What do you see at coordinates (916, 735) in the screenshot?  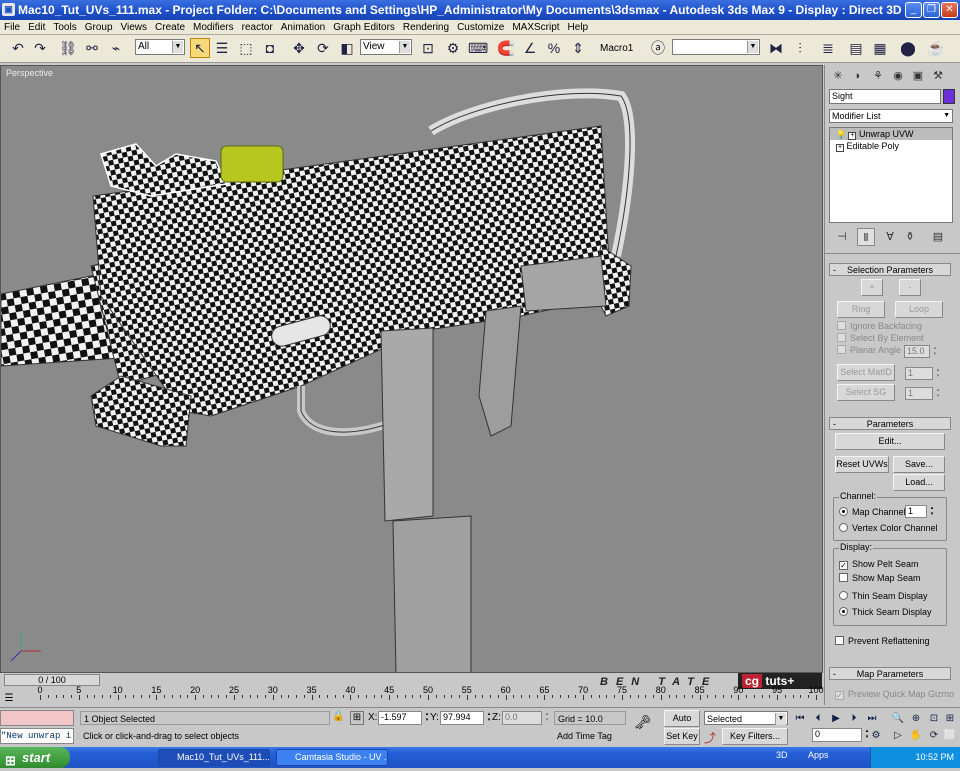 I see `pan-icon: ✋` at bounding box center [916, 735].